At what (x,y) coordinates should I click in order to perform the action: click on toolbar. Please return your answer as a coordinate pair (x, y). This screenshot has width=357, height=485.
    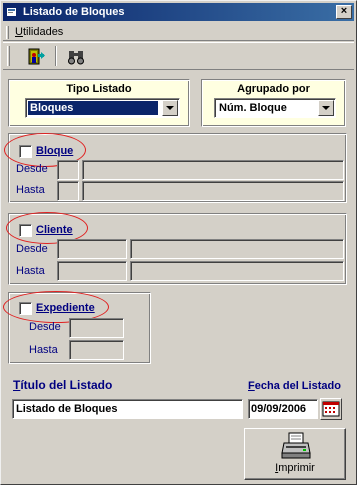
    Looking at the image, I should click on (178, 56).